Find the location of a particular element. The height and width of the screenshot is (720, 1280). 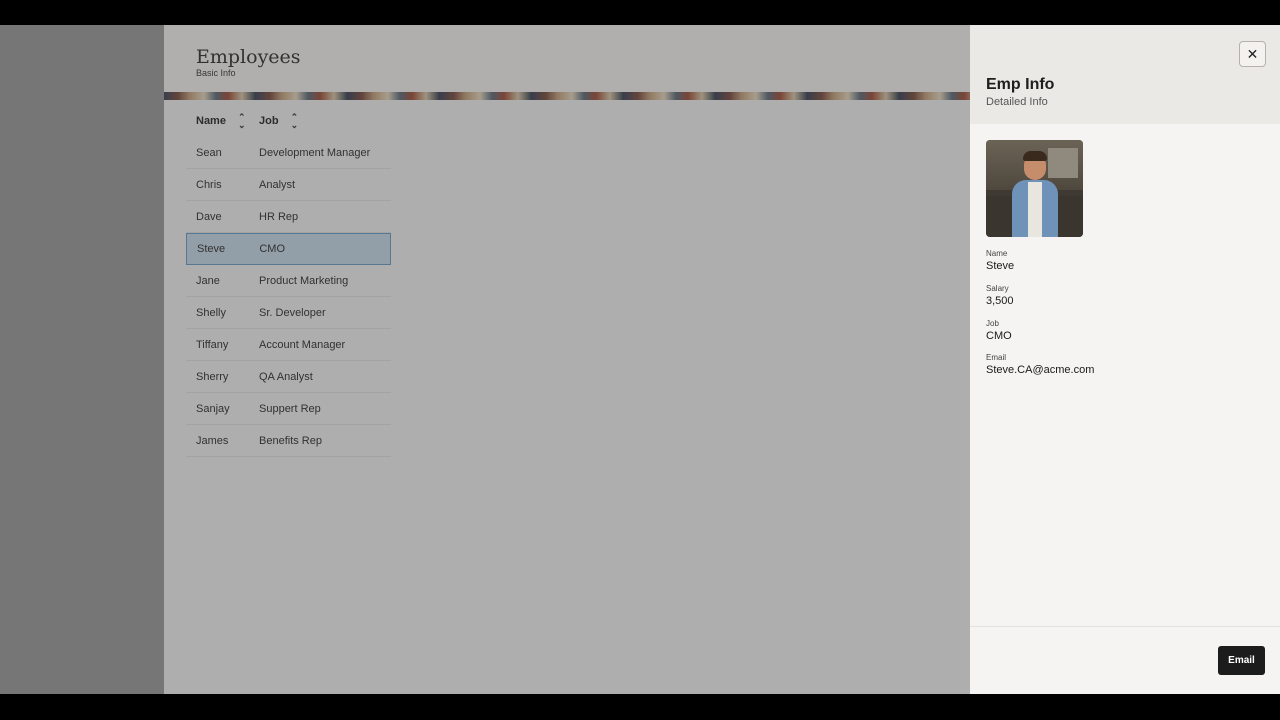

close-icon: ✕ is located at coordinates (1252, 53).